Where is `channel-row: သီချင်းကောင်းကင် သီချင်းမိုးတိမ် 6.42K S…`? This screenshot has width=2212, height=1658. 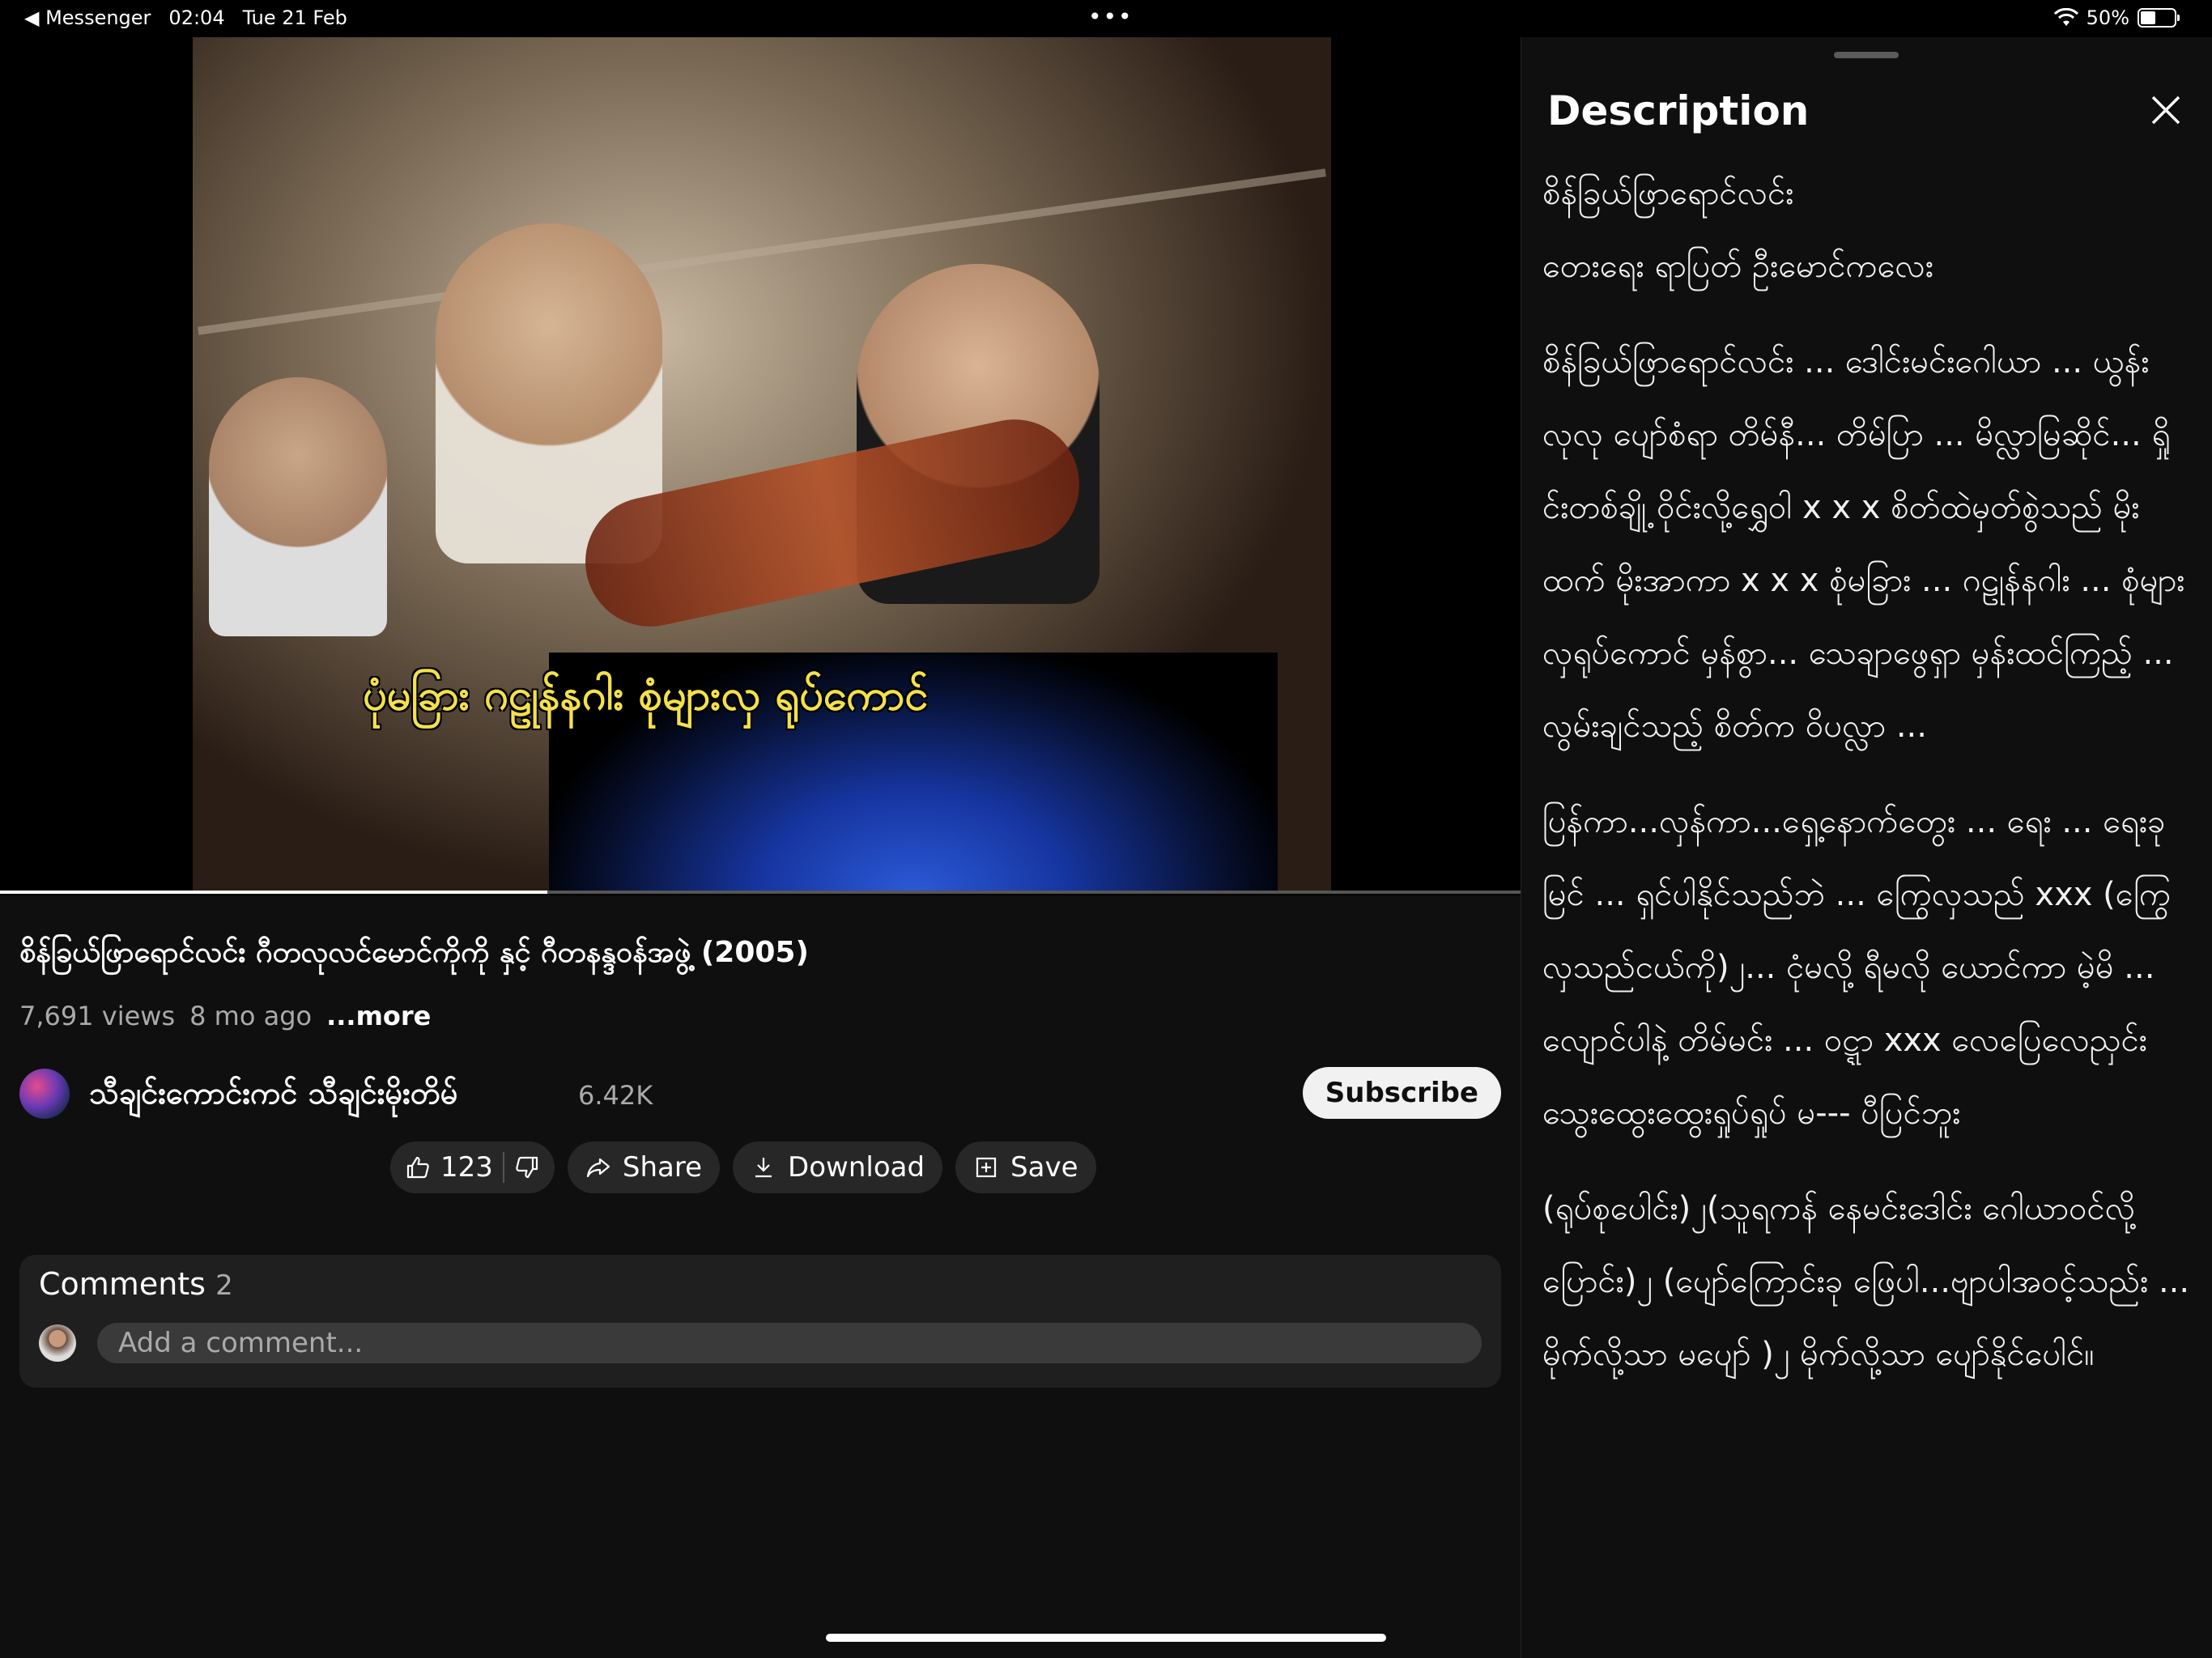
channel-row: သီချင်းကောင်းကင် သီချင်းမိုးတိမ် 6.42K S… is located at coordinates (760, 1093).